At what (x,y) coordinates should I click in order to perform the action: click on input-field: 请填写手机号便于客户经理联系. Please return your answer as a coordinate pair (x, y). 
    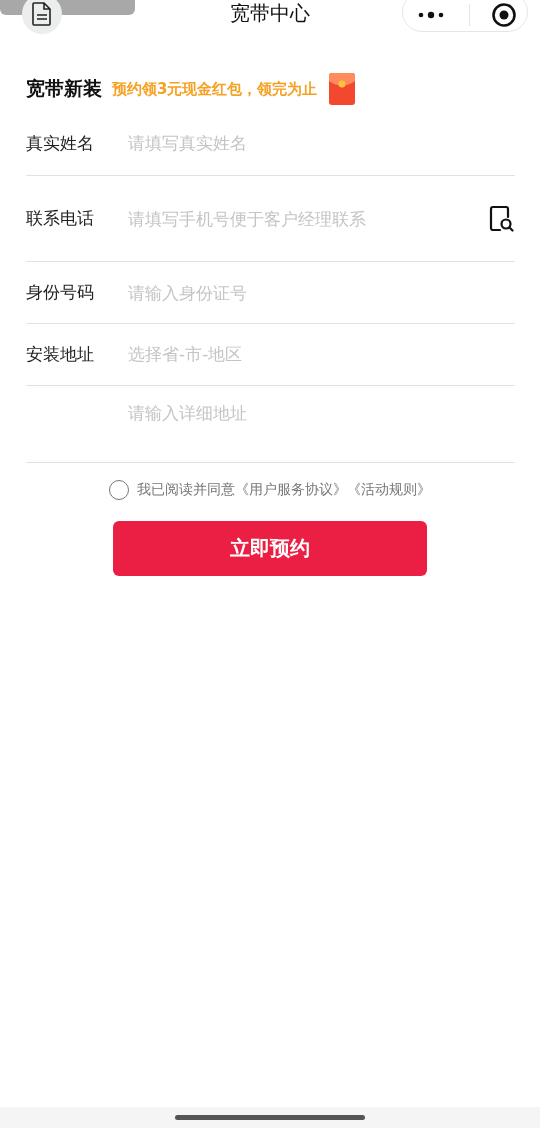
    Looking at the image, I should click on (308, 218).